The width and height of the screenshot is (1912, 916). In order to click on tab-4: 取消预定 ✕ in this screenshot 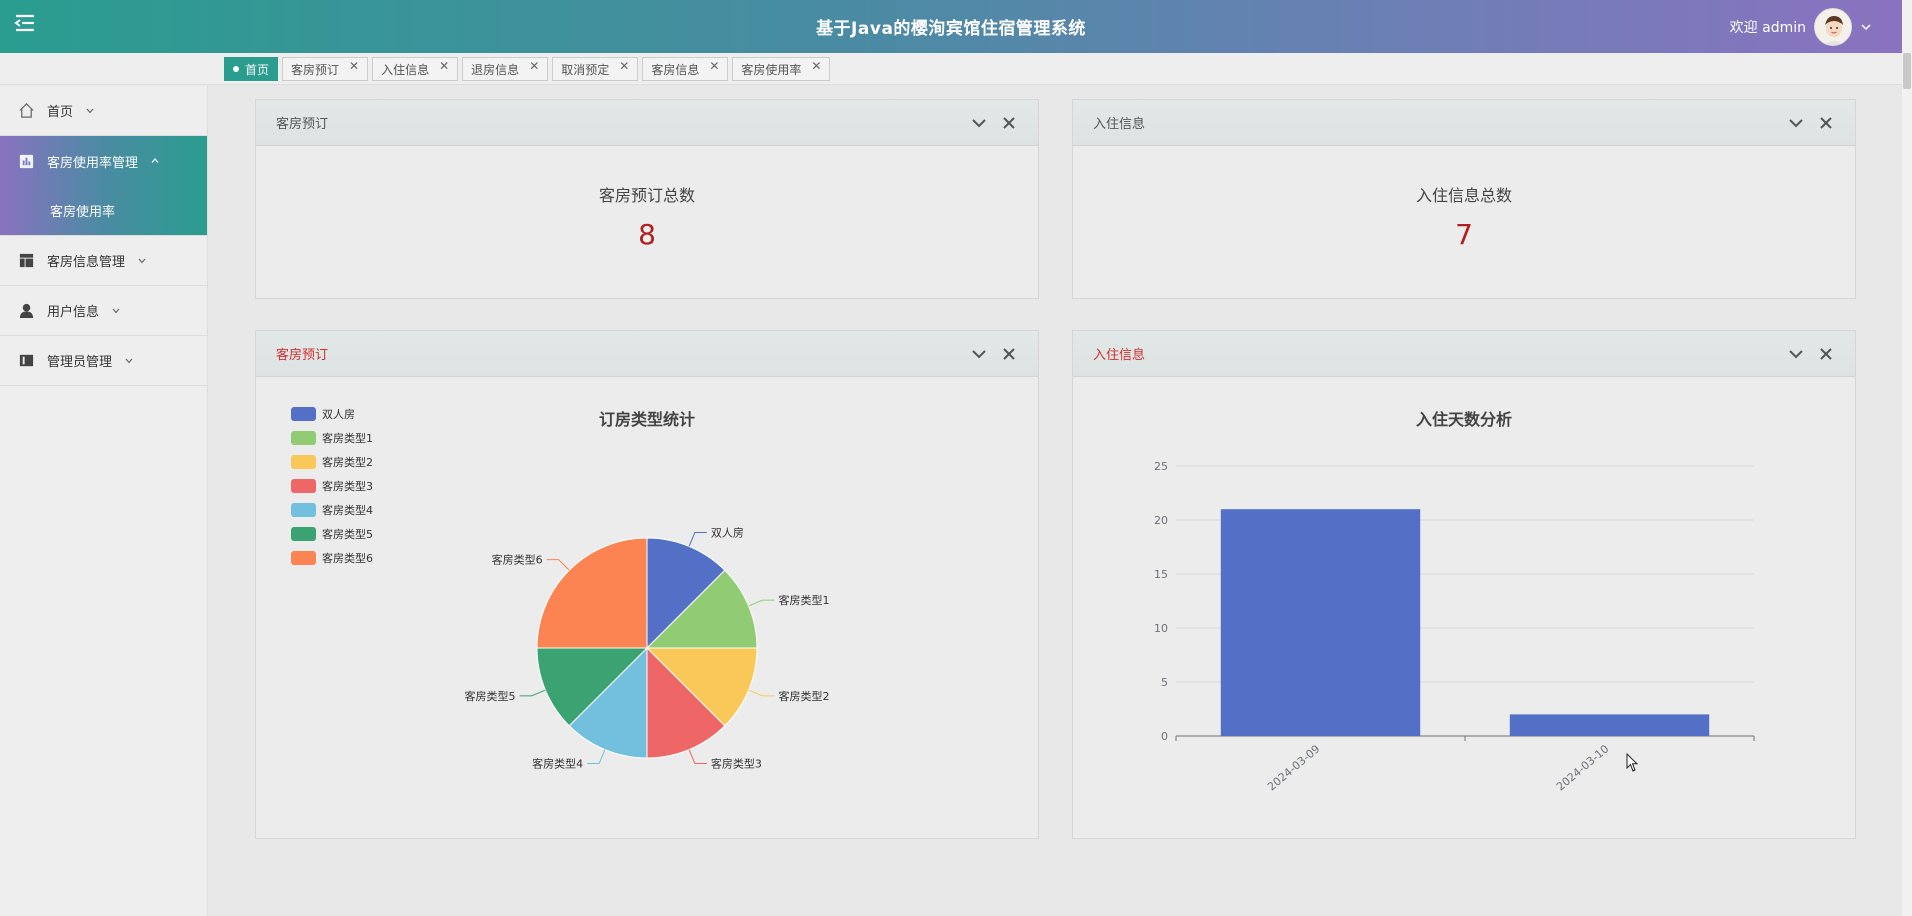, I will do `click(595, 69)`.